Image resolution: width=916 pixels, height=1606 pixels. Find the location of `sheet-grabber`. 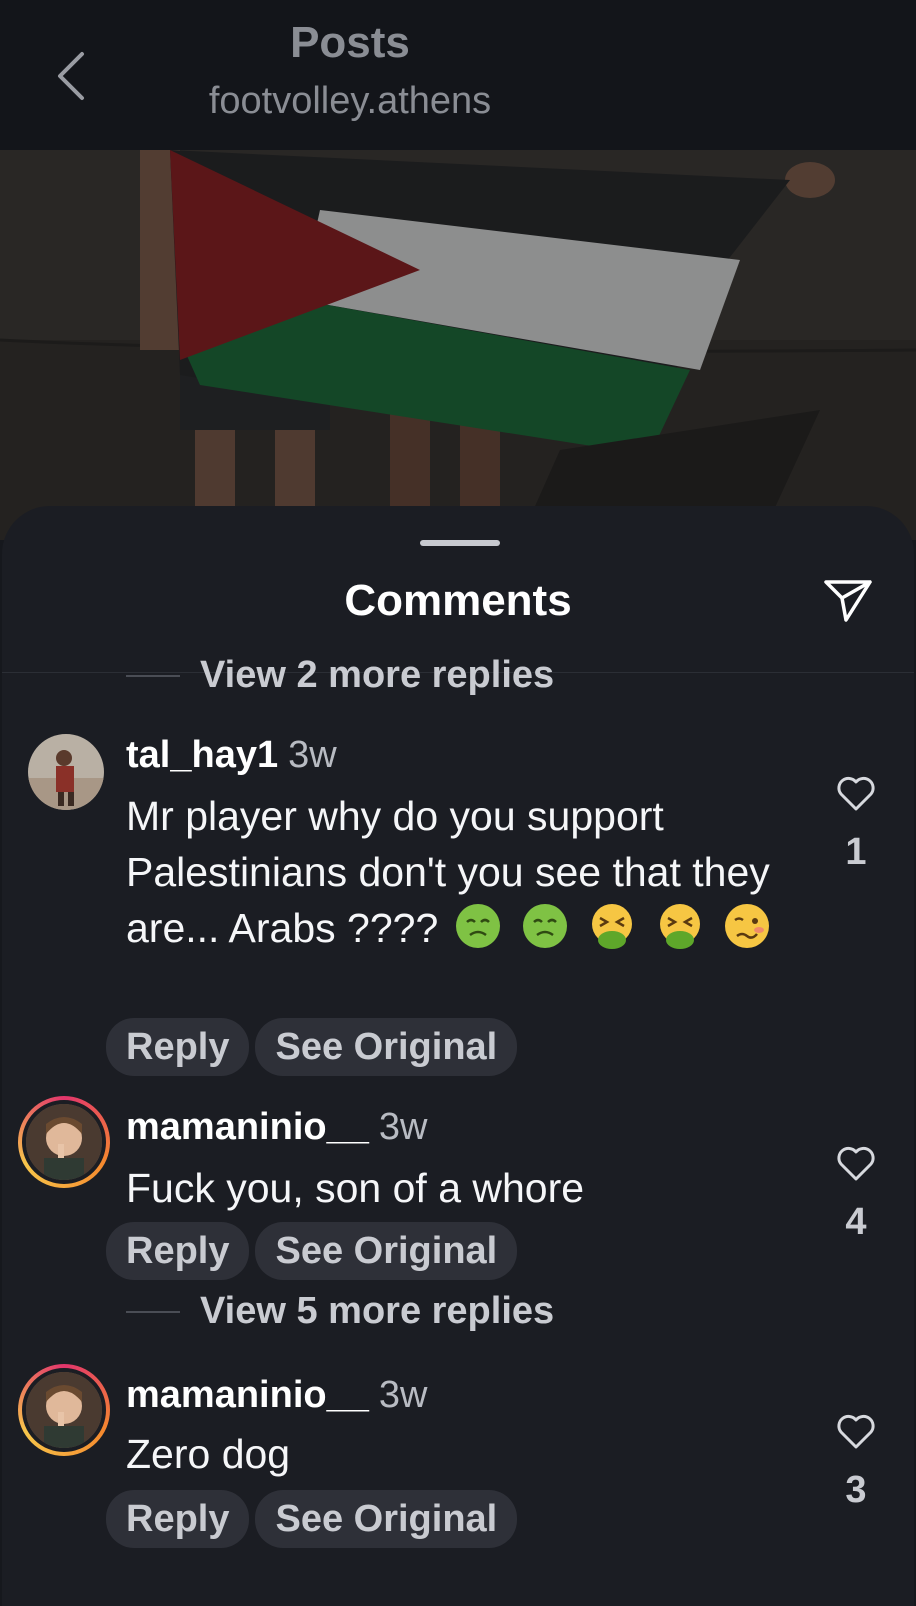

sheet-grabber is located at coordinates (460, 543).